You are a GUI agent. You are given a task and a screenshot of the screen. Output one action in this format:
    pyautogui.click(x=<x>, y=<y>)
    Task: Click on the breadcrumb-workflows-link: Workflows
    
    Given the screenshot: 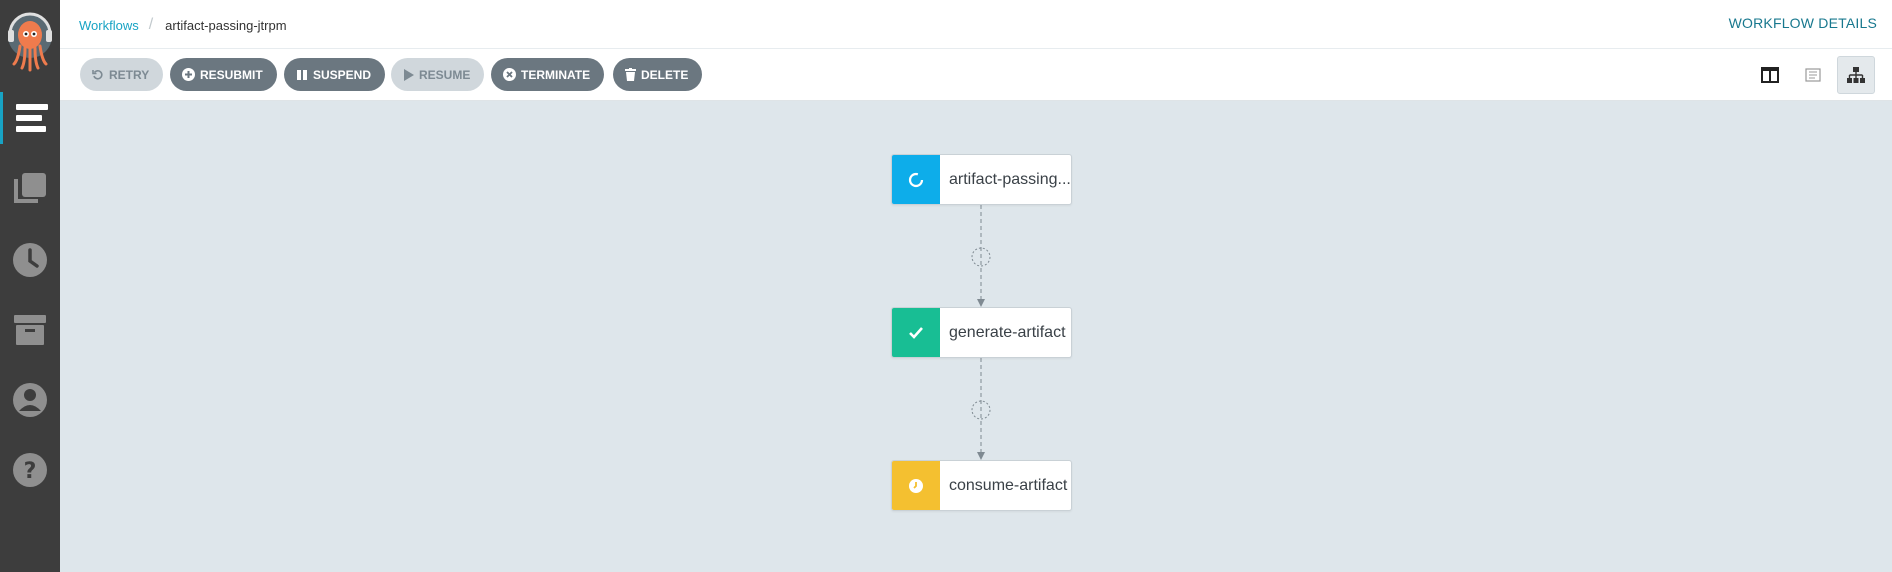 What is the action you would take?
    pyautogui.click(x=109, y=25)
    